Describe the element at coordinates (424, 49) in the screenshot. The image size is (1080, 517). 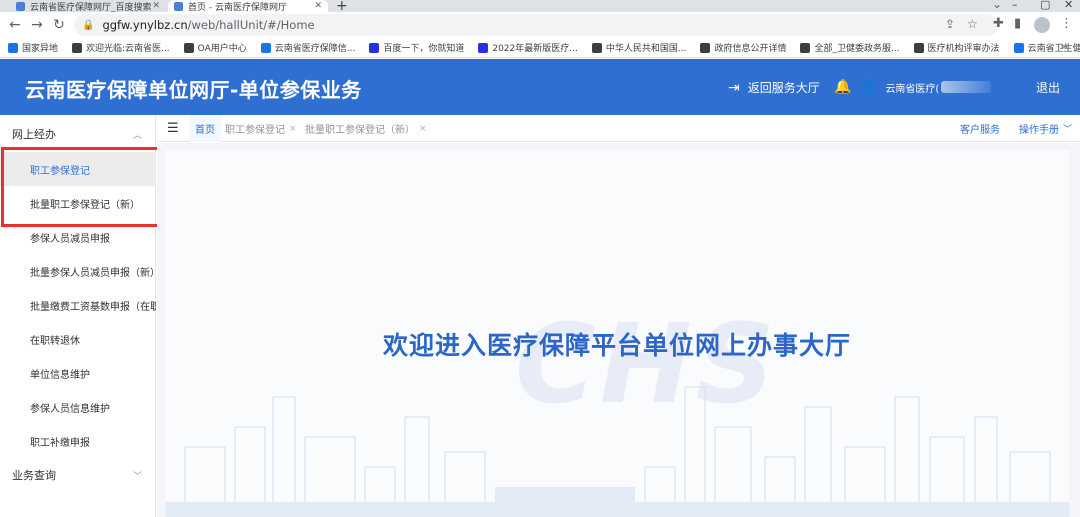
I see `bookmark-label: 百度一下，你就知道` at that location.